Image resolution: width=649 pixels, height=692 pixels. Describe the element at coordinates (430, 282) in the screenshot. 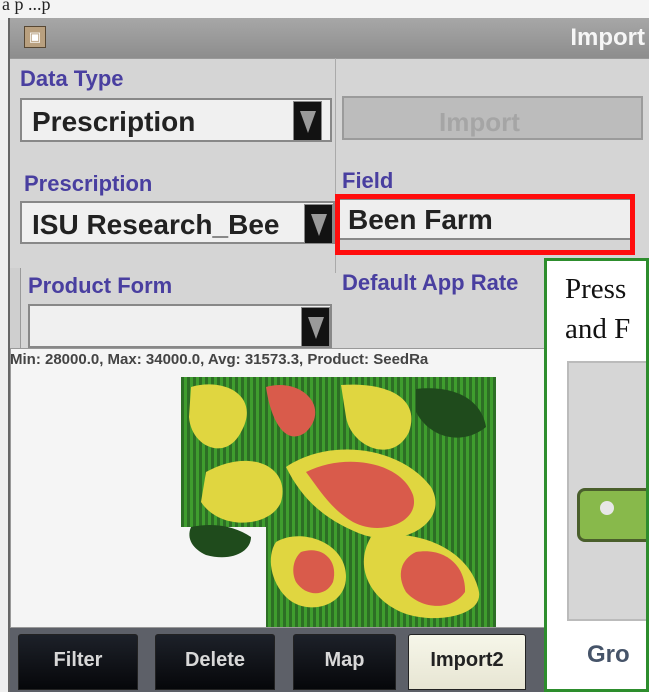

I see `default-app-rate-label: Default App Rate` at that location.